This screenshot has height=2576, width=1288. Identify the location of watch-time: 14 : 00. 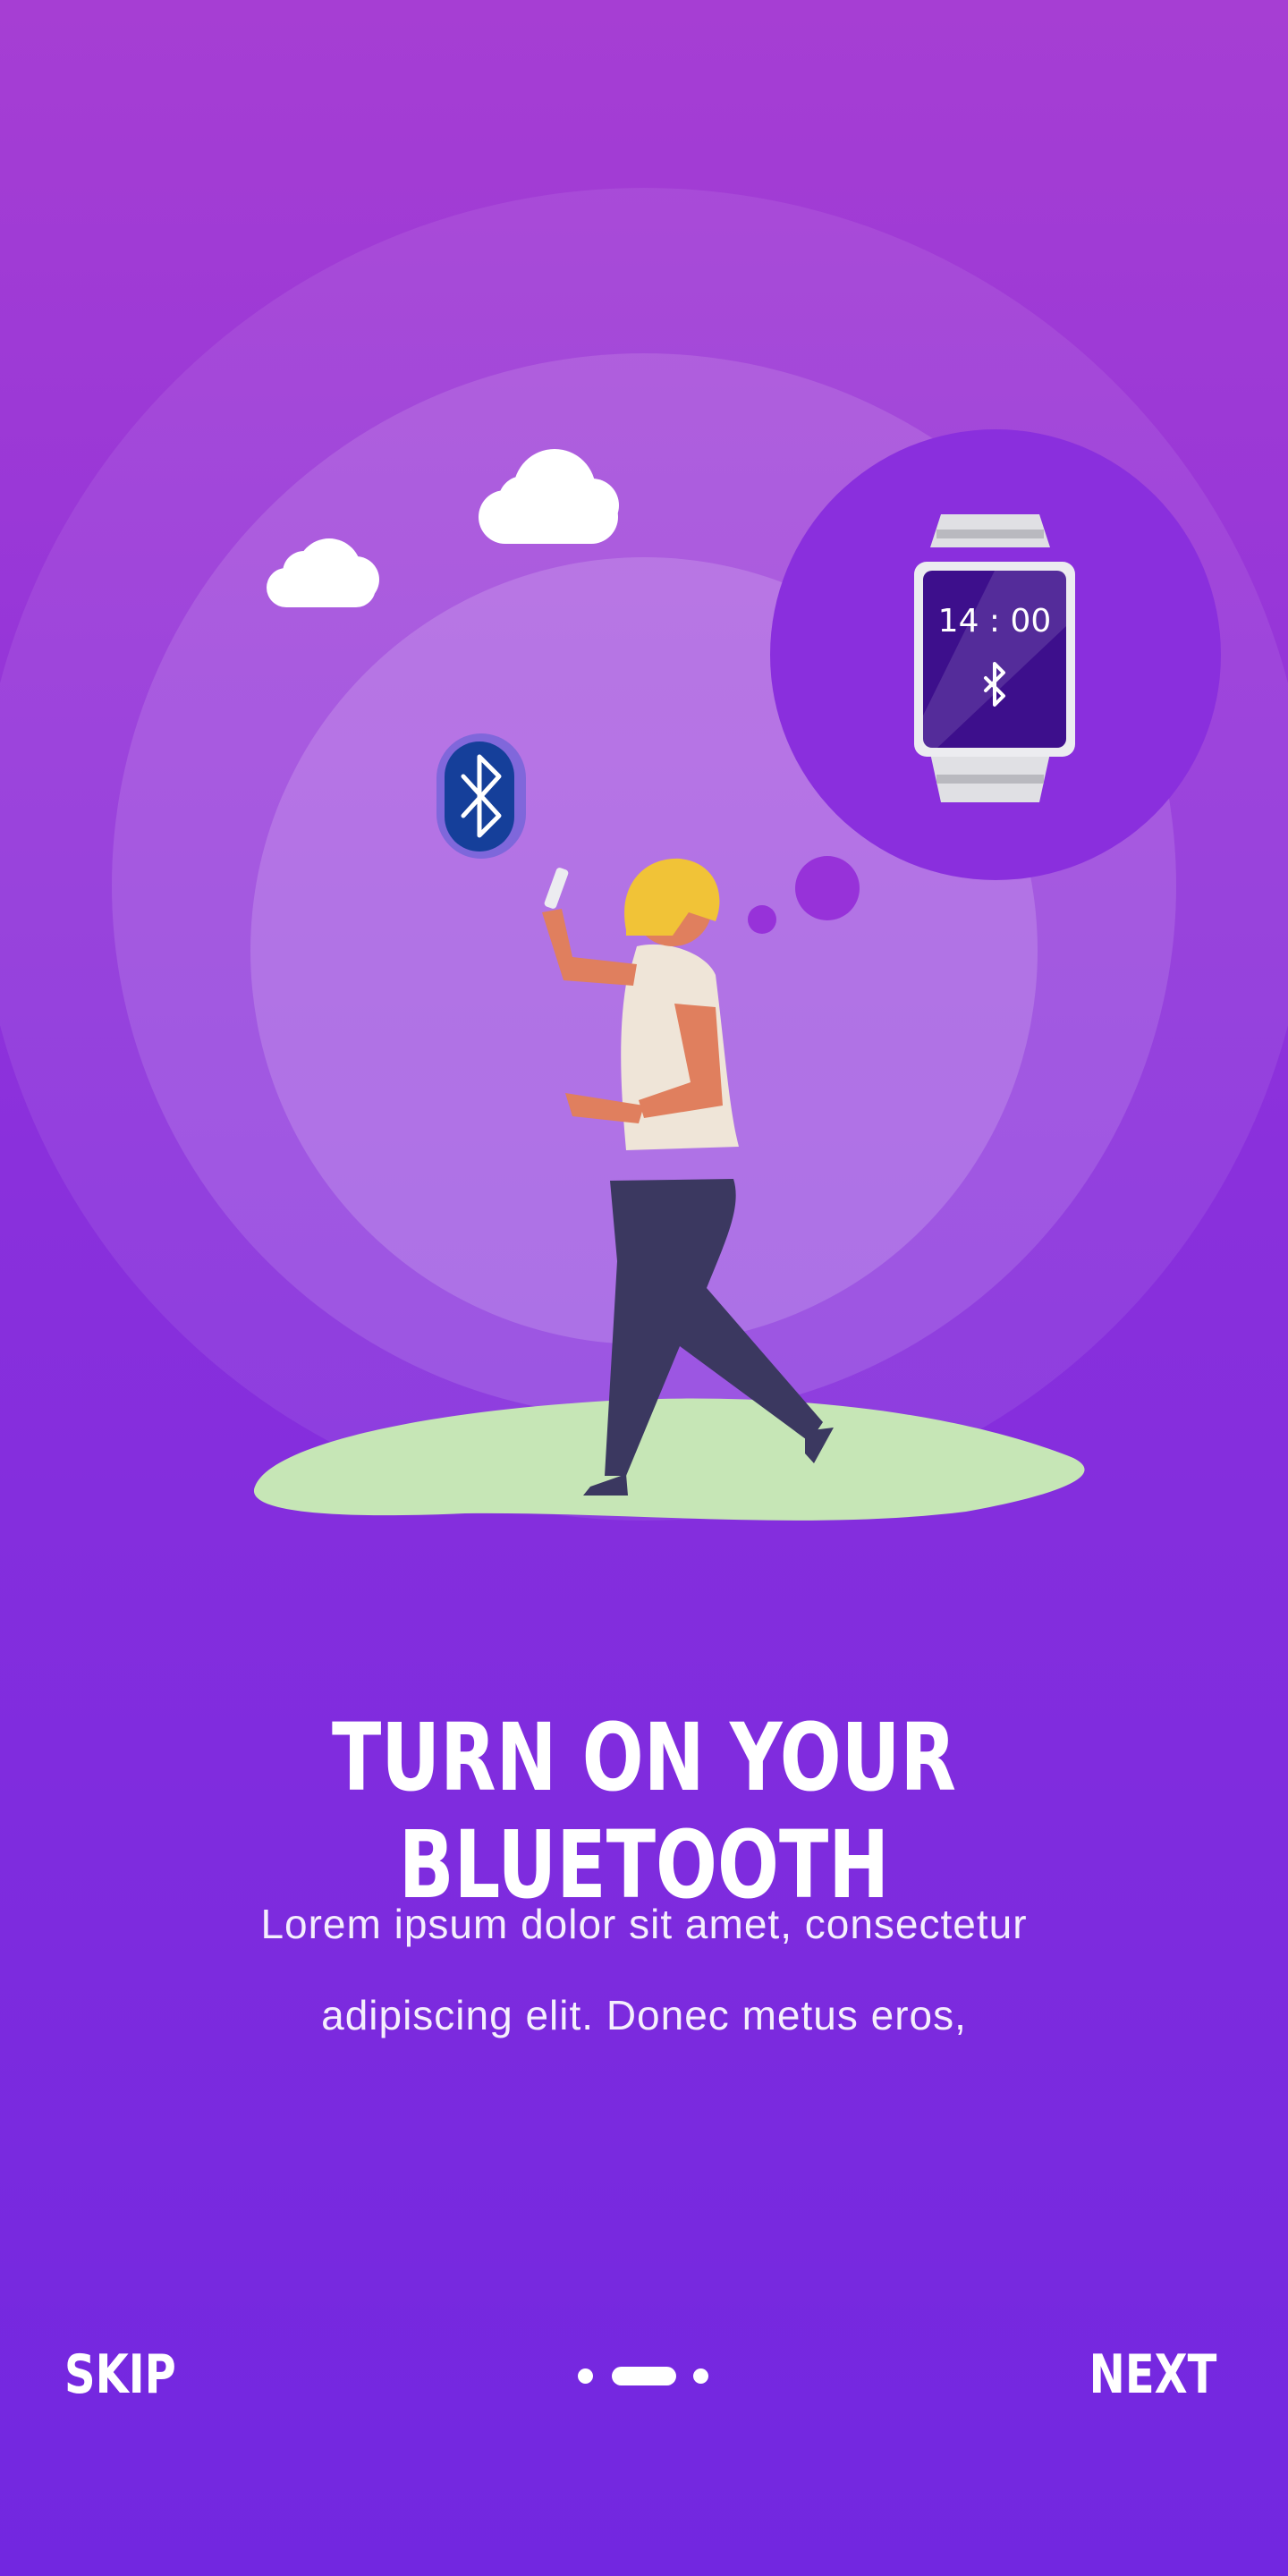
(995, 621).